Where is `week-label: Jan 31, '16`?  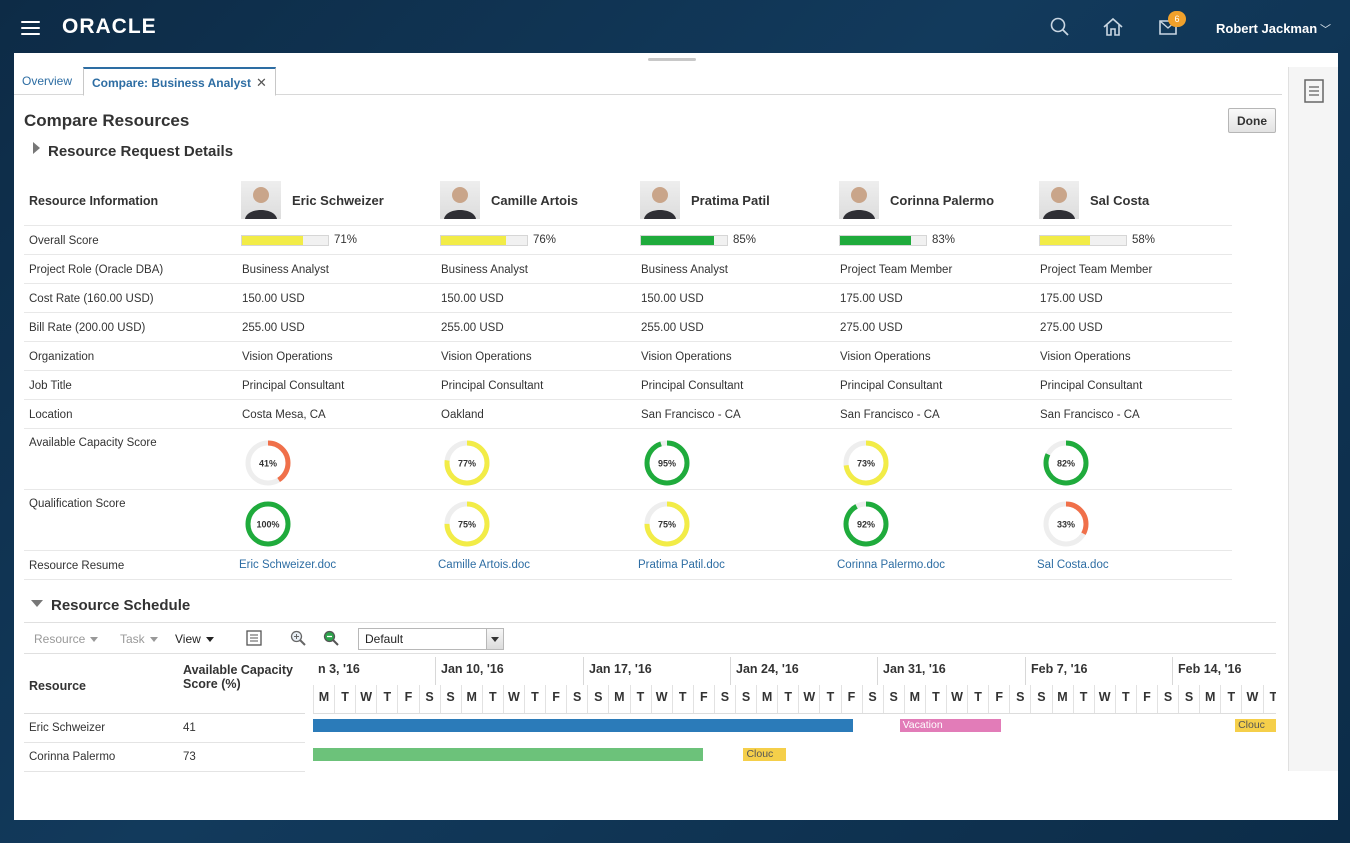
week-label: Jan 31, '16 is located at coordinates (951, 671).